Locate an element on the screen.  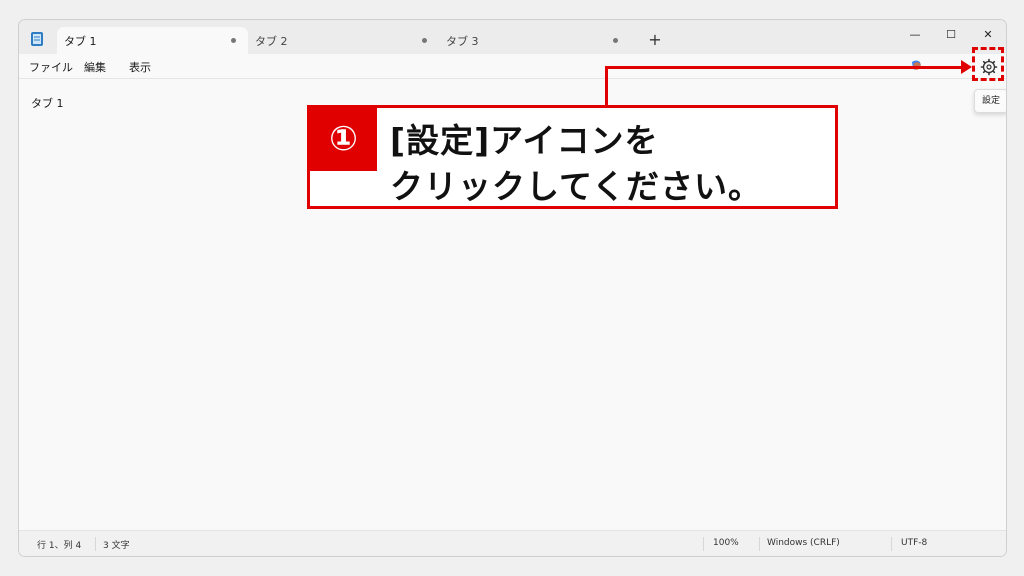
cursor-position: 行 1、列 4 is located at coordinates (59, 546).